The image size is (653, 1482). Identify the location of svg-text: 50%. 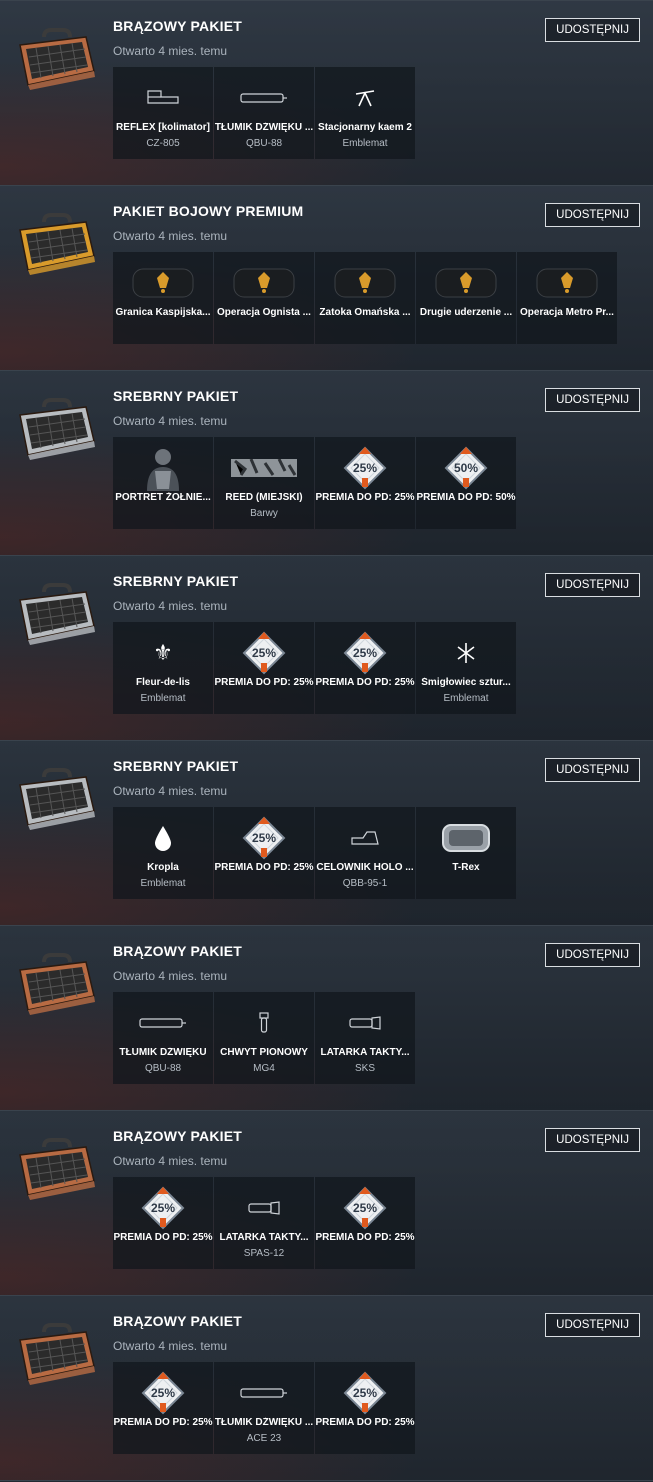
(466, 468).